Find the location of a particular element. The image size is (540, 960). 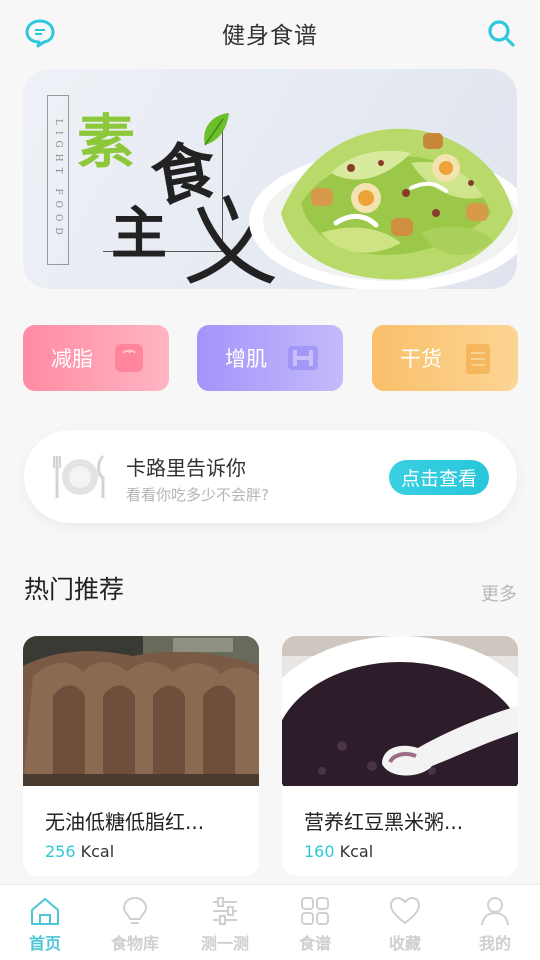

salad-image is located at coordinates (383, 208).